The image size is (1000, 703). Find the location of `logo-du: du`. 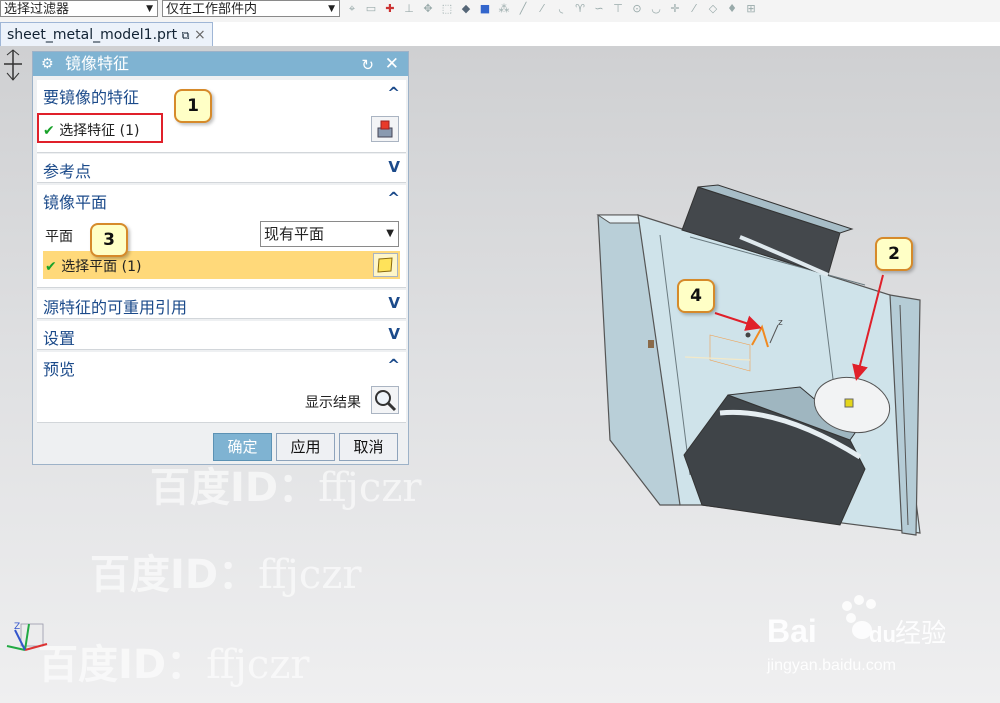

logo-du: du is located at coordinates (882, 634).